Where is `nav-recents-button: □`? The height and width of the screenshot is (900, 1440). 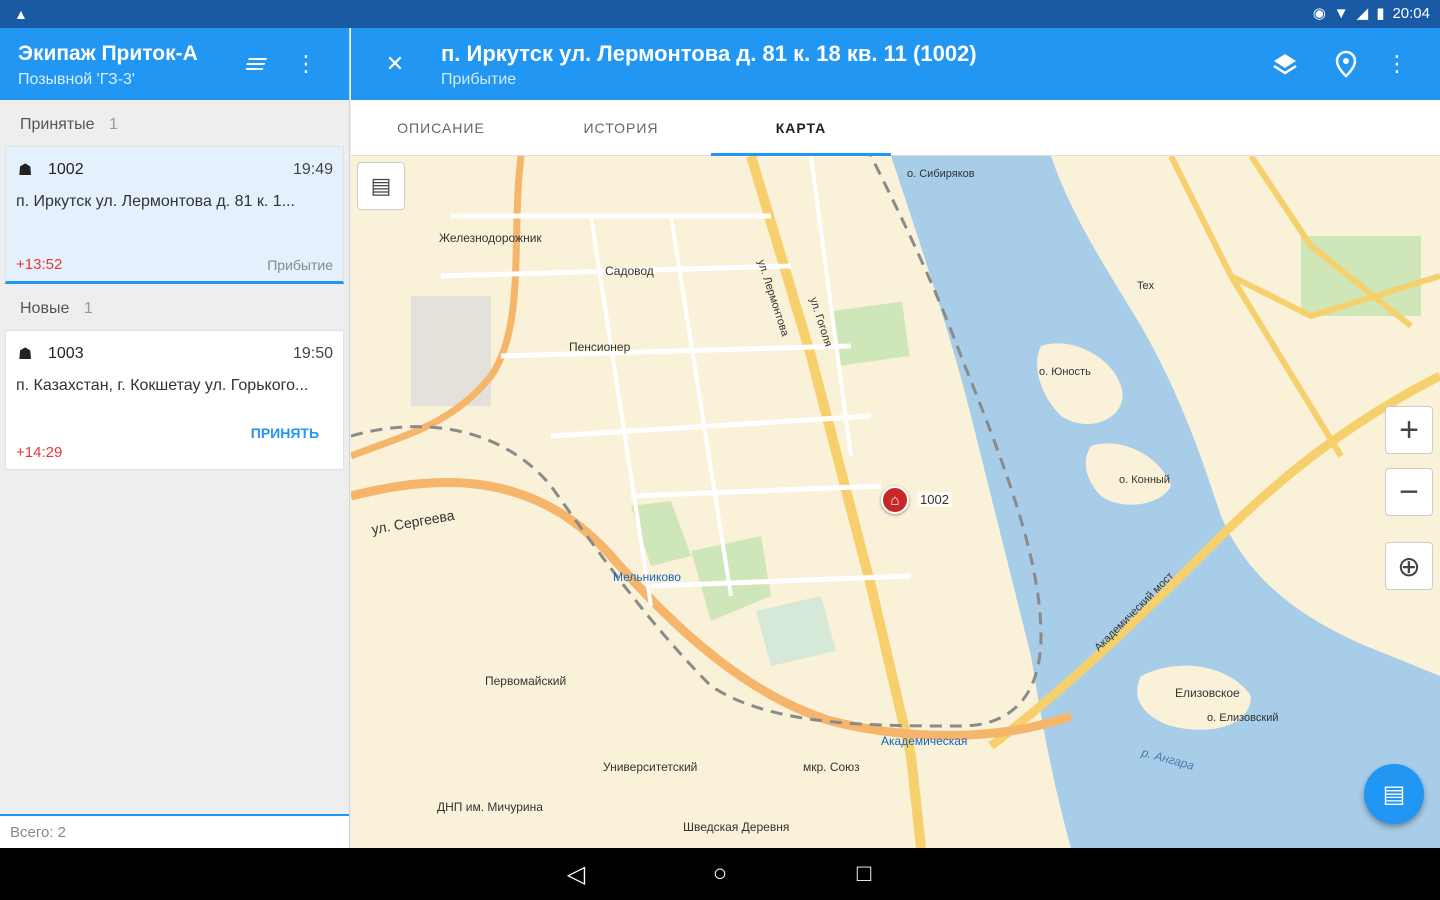 nav-recents-button: □ is located at coordinates (864, 874).